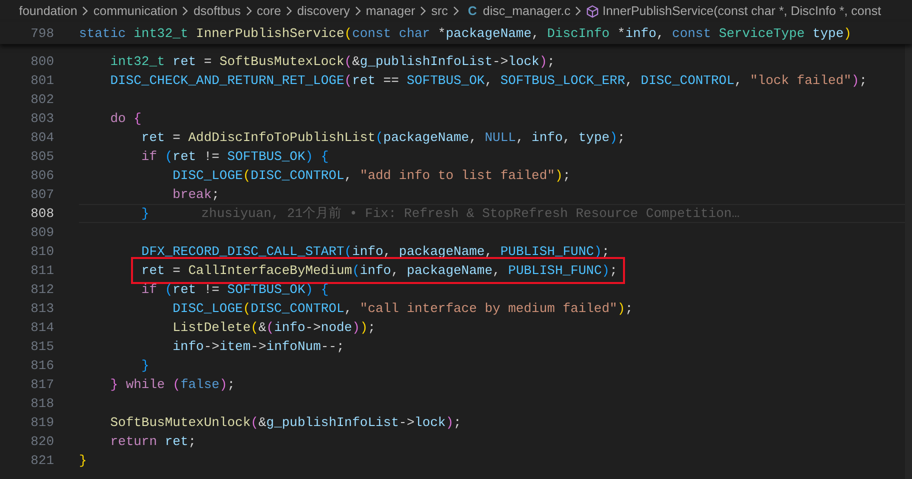  I want to click on breadcrumb-item: InnerPublishService(const char *, DiscInfo *, const, so click(742, 11).